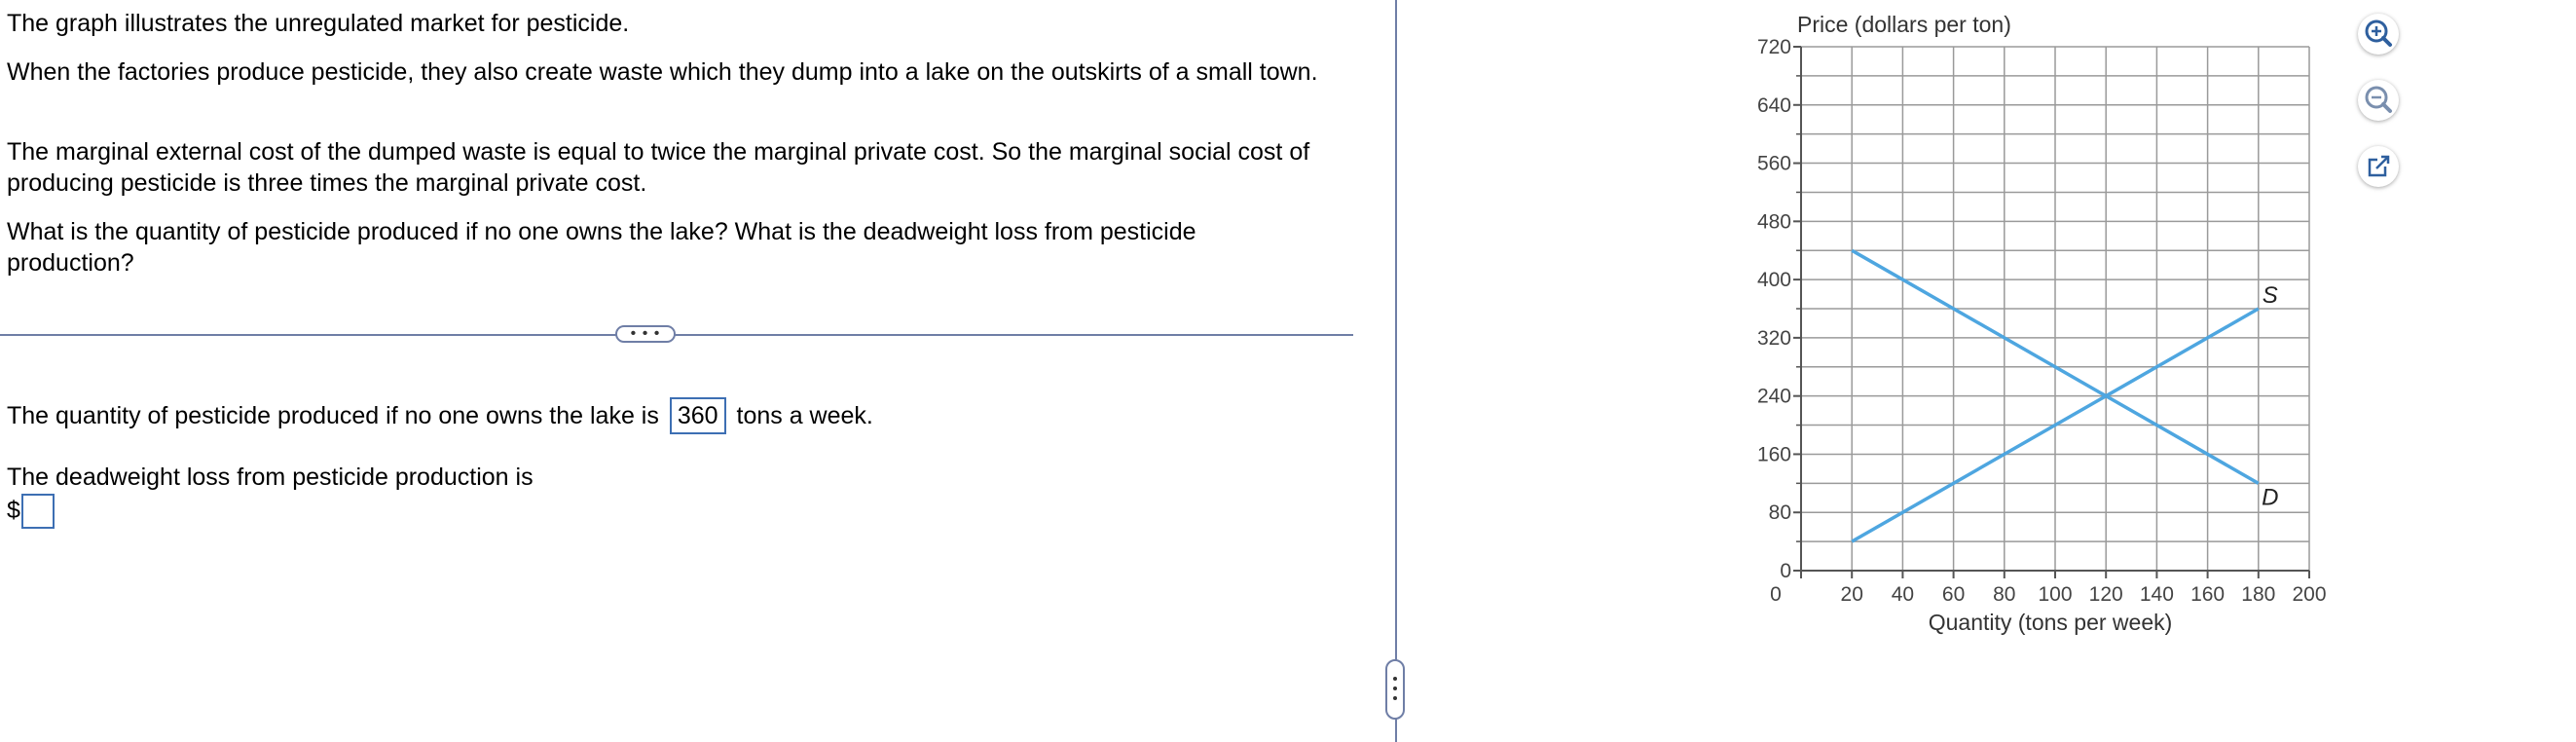  Describe the element at coordinates (2258, 594) in the screenshot. I see `x-tick-label: 180` at that location.